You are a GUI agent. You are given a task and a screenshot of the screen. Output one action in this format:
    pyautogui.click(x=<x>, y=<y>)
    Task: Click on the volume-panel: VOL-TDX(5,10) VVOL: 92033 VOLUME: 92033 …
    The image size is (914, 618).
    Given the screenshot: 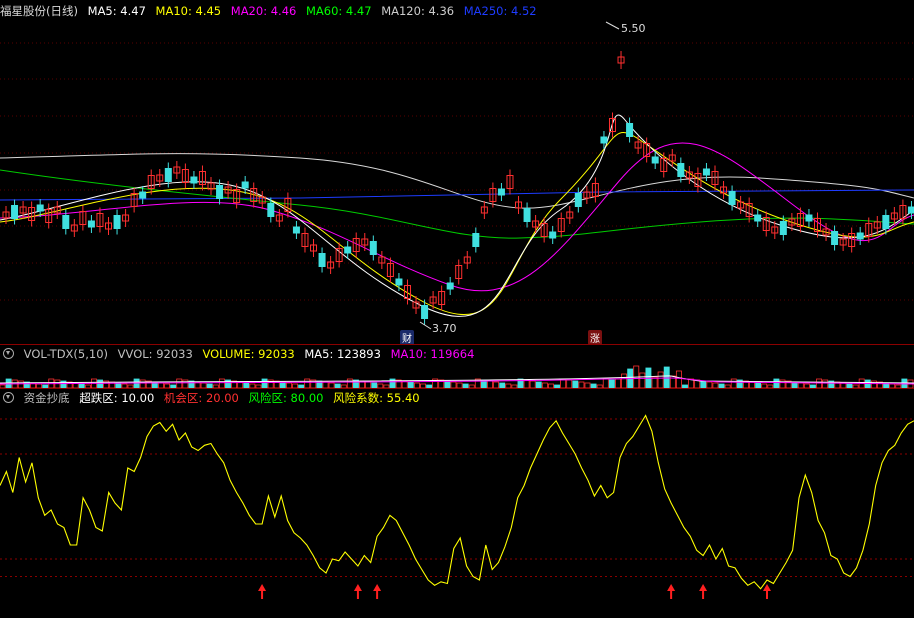 What is the action you would take?
    pyautogui.click(x=457, y=367)
    